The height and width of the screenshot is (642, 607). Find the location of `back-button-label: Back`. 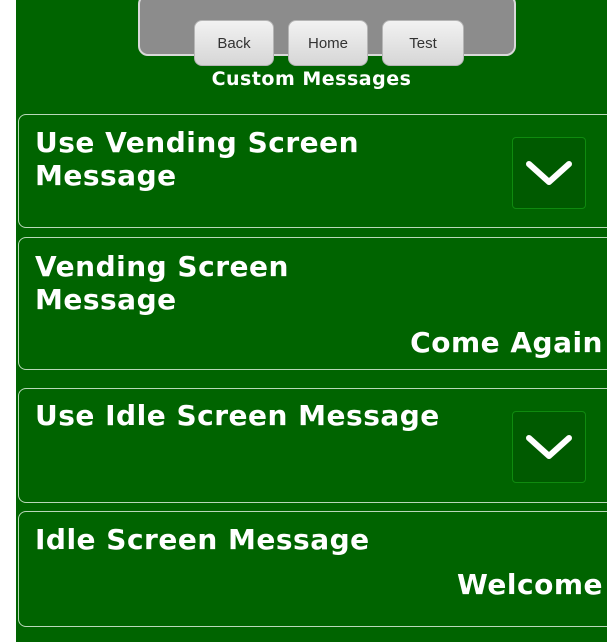

back-button-label: Back is located at coordinates (234, 43).